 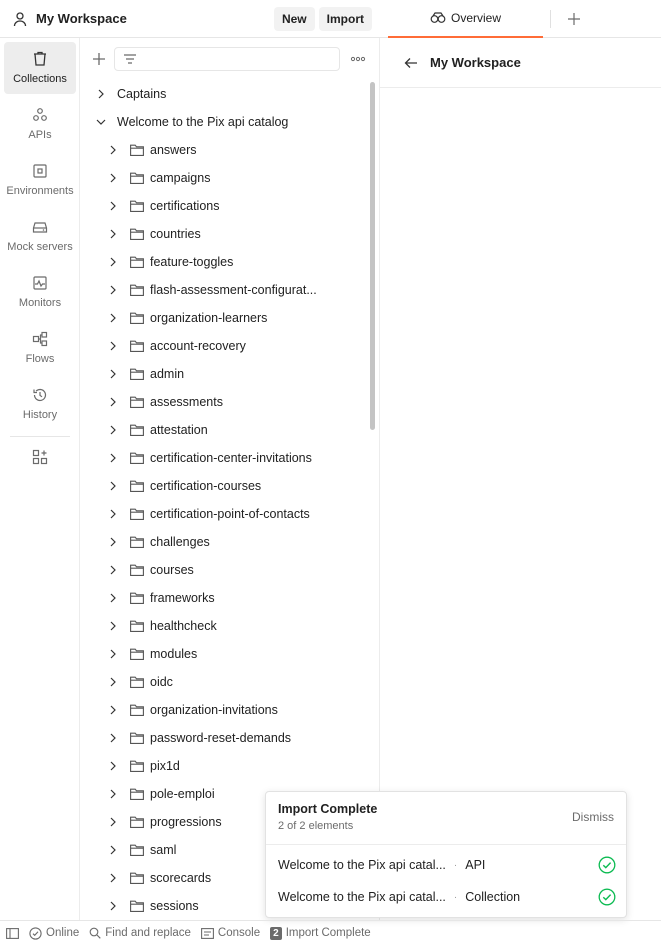 What do you see at coordinates (229, 654) in the screenshot?
I see `folder-item: modules` at bounding box center [229, 654].